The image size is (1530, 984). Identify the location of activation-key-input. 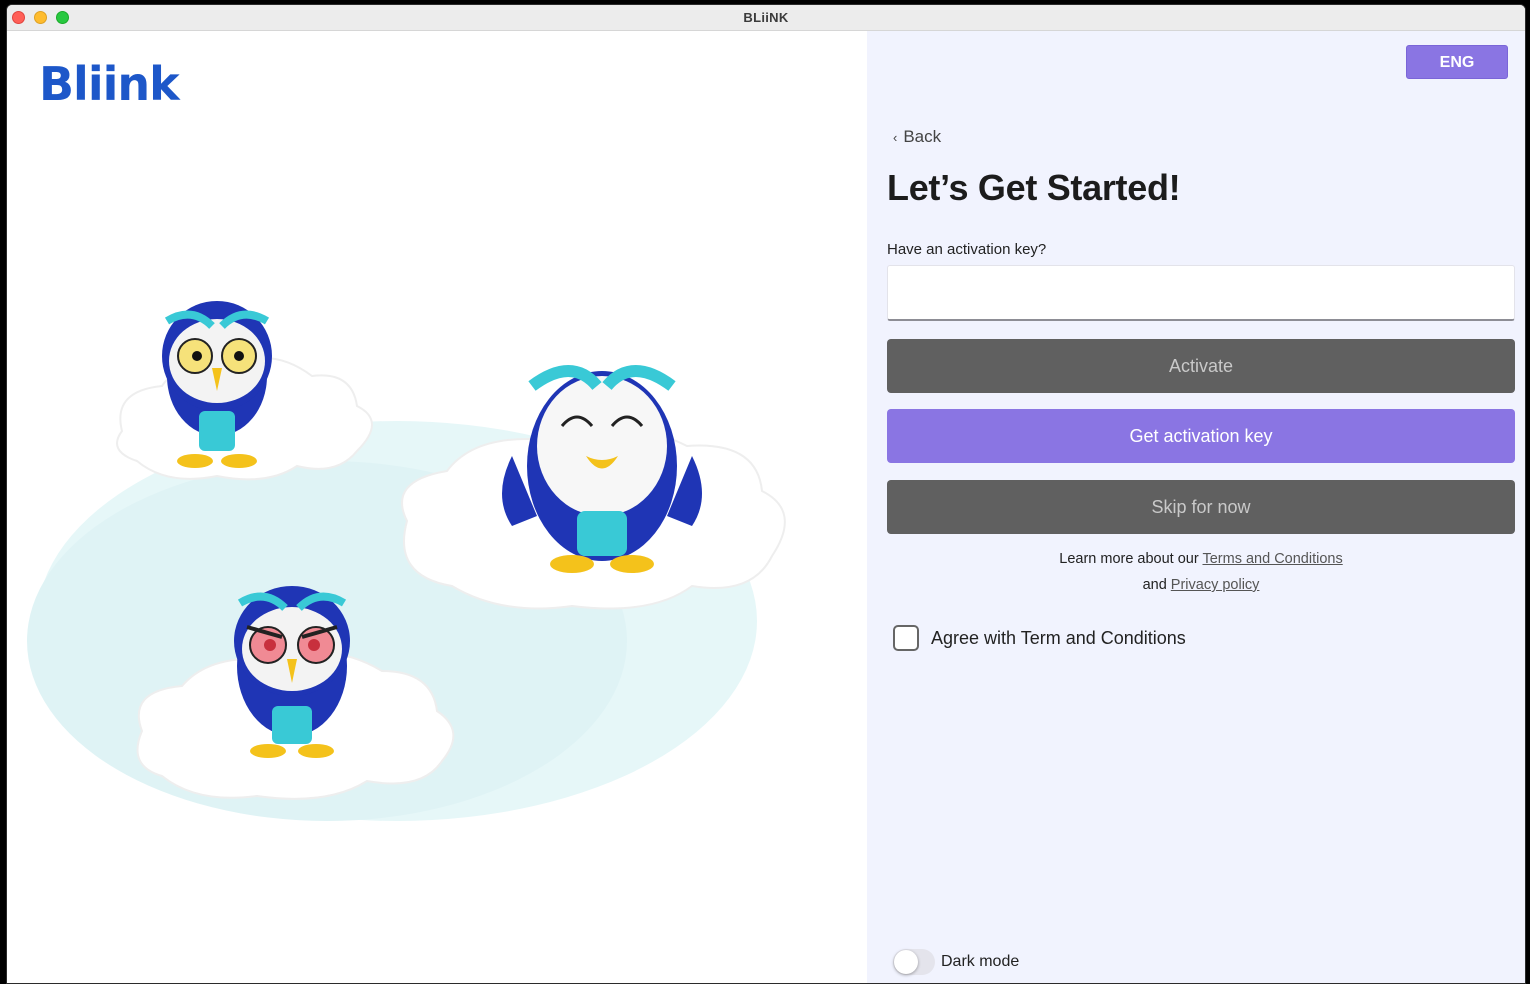
(1201, 293).